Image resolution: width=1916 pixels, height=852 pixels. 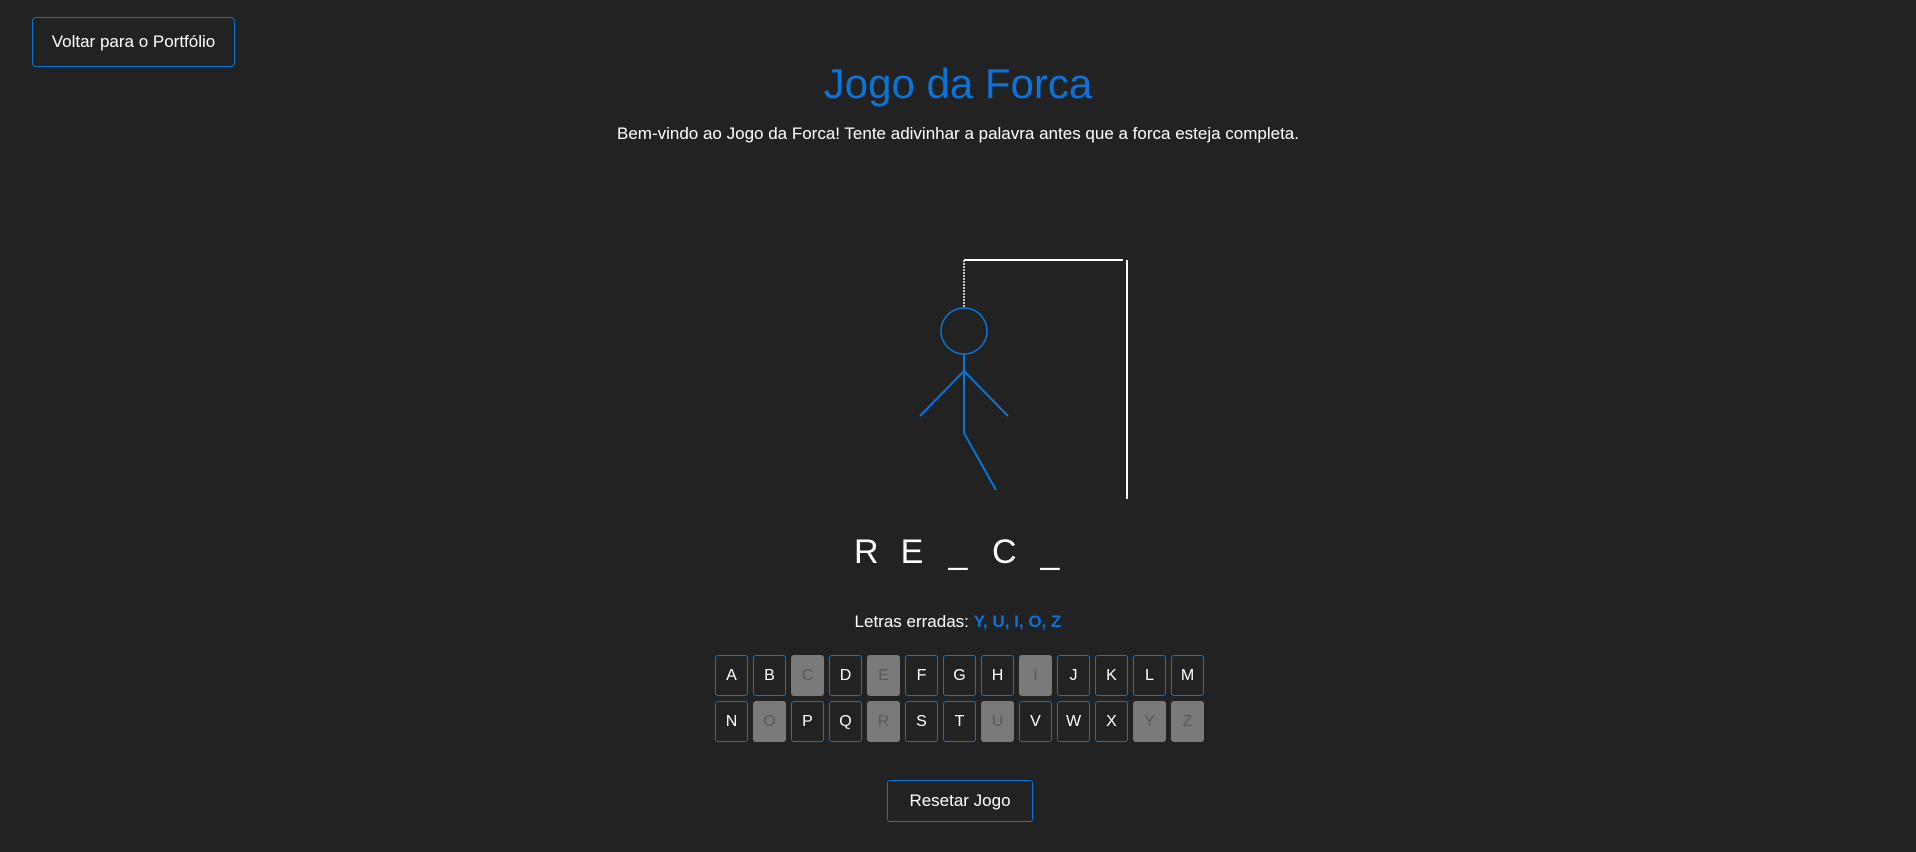 What do you see at coordinates (997, 675) in the screenshot?
I see `key-h: H` at bounding box center [997, 675].